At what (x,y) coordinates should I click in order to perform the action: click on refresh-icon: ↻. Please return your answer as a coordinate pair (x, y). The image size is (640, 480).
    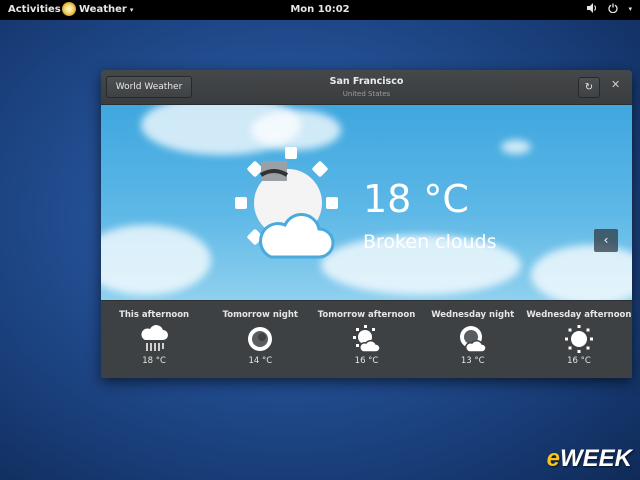
    Looking at the image, I should click on (589, 87).